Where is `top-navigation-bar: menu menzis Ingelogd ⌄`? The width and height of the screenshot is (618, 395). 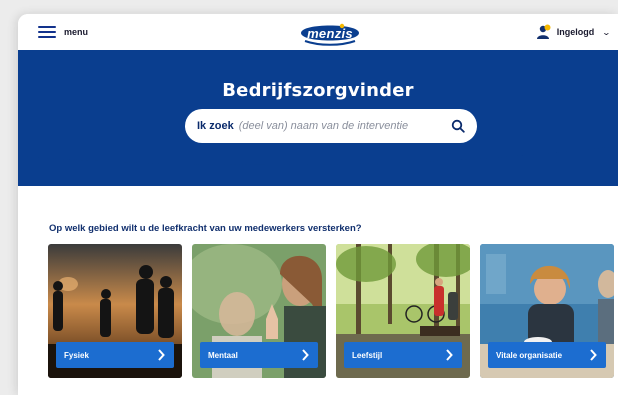
top-navigation-bar: menu menzis Ingelogd ⌄ is located at coordinates (318, 32).